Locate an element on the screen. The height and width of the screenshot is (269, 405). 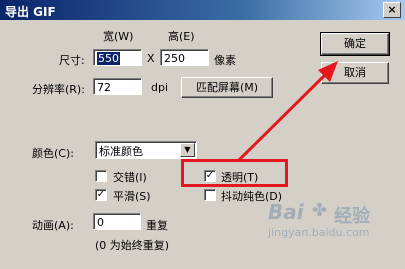
paw-icon: ✤ is located at coordinates (320, 210).